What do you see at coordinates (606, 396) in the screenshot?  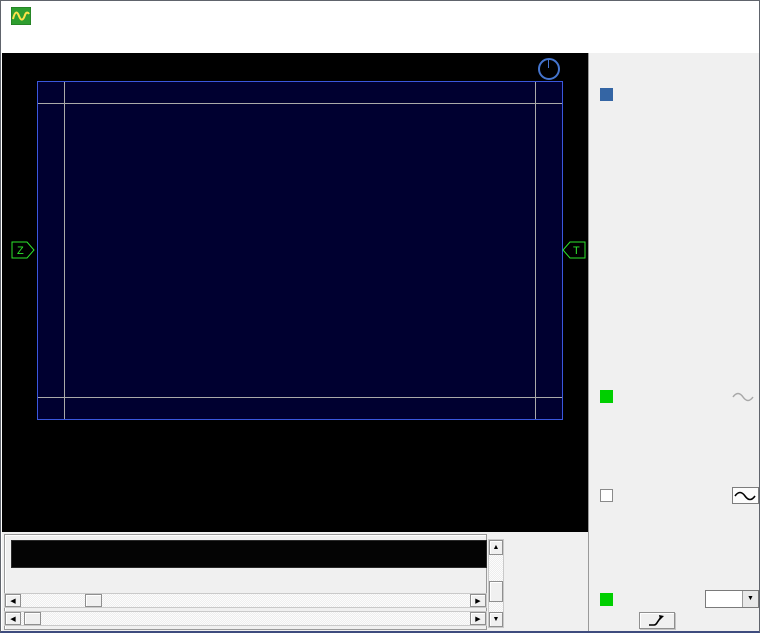 I see `a1-checkbox` at bounding box center [606, 396].